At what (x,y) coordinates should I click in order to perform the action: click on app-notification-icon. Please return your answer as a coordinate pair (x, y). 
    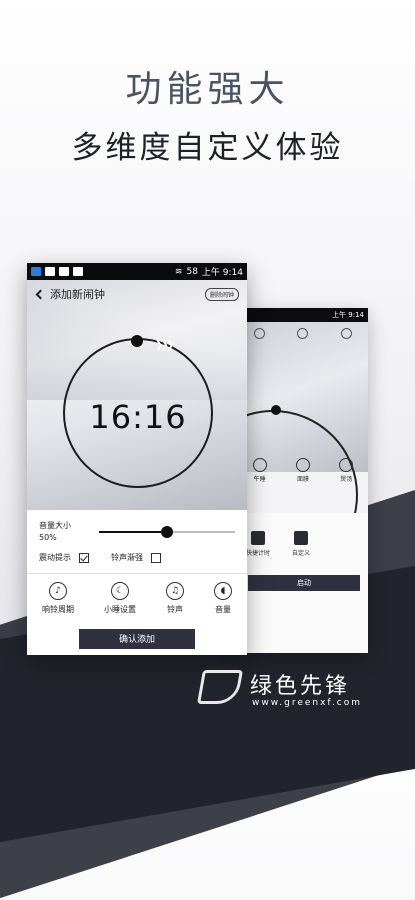
    Looking at the image, I should click on (36, 271).